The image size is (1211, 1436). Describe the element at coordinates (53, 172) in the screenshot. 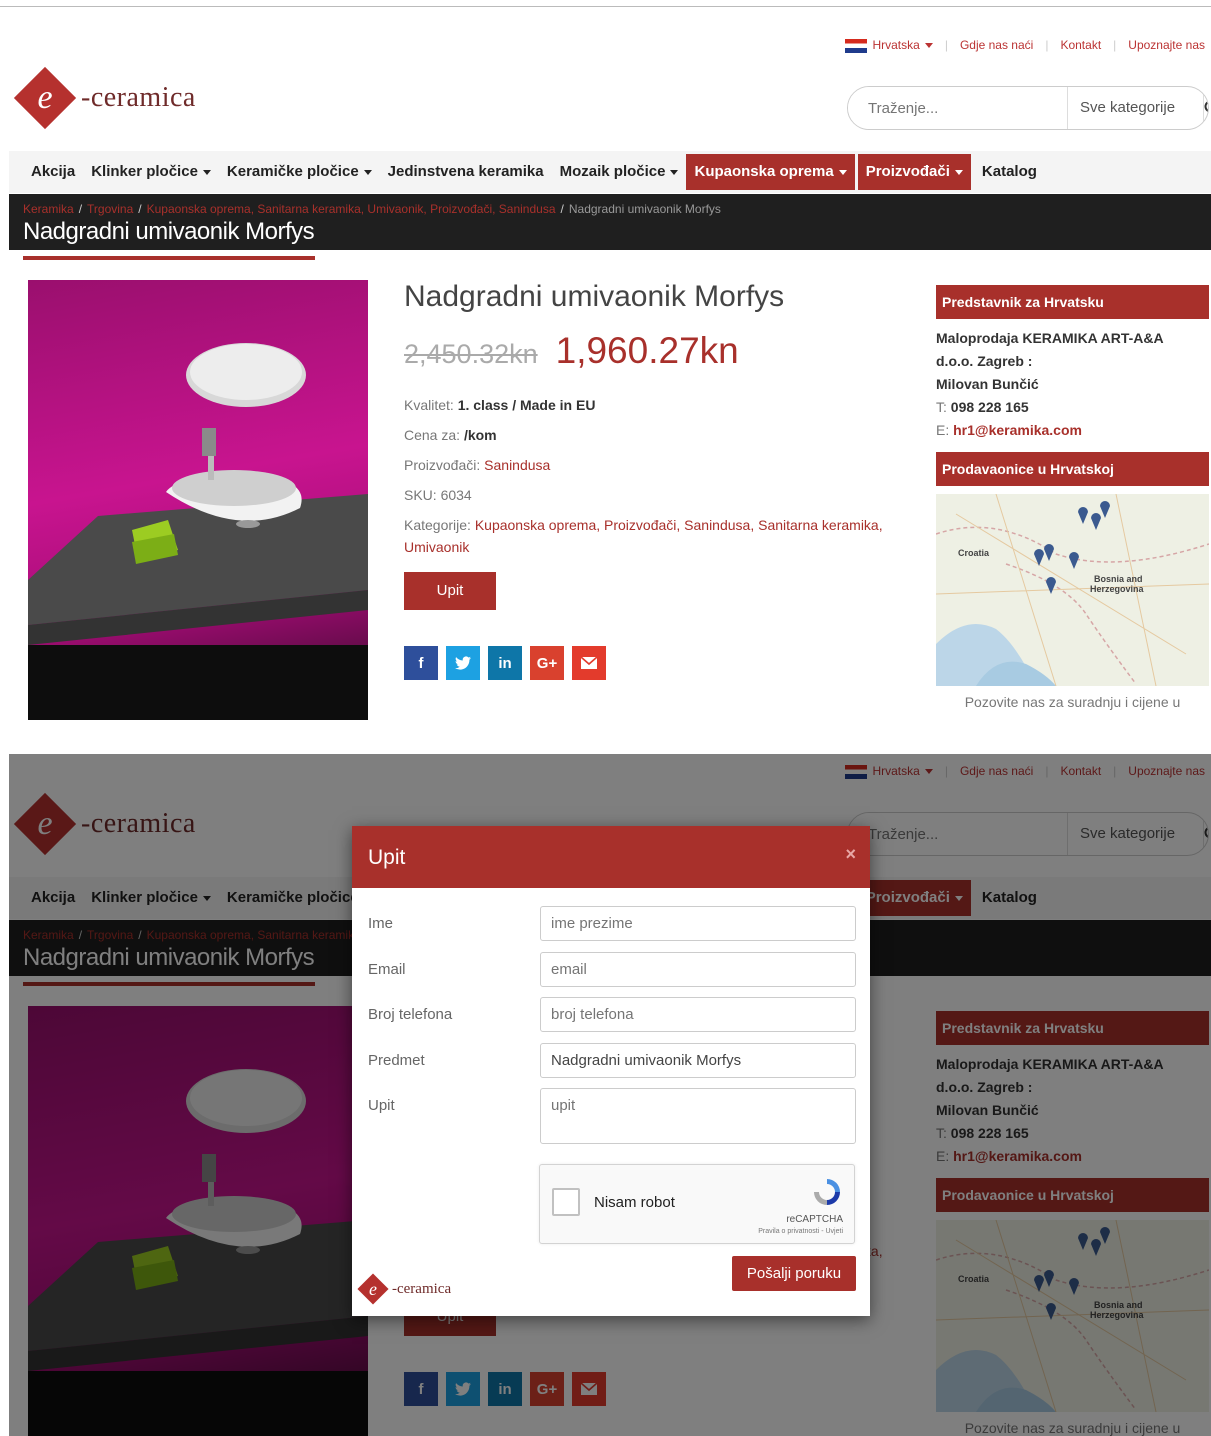

I see `nav-item-akcija: Akcija` at that location.